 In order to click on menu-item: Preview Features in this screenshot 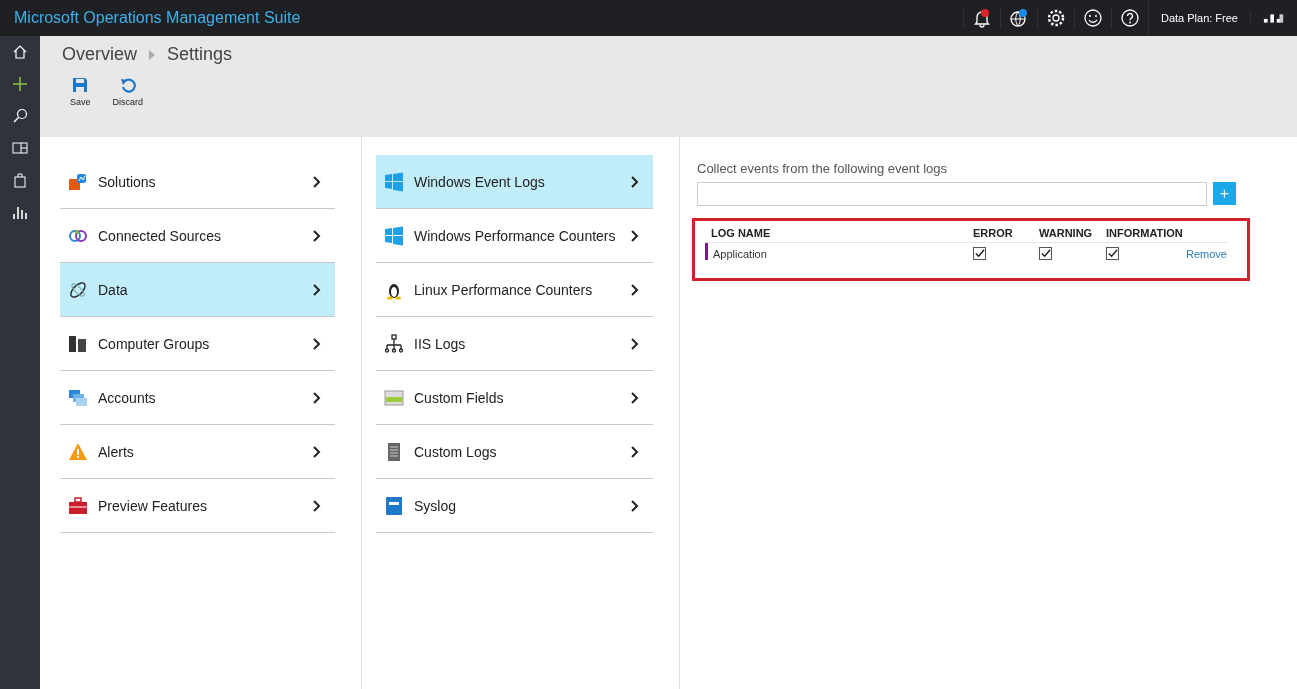, I will do `click(197, 506)`.